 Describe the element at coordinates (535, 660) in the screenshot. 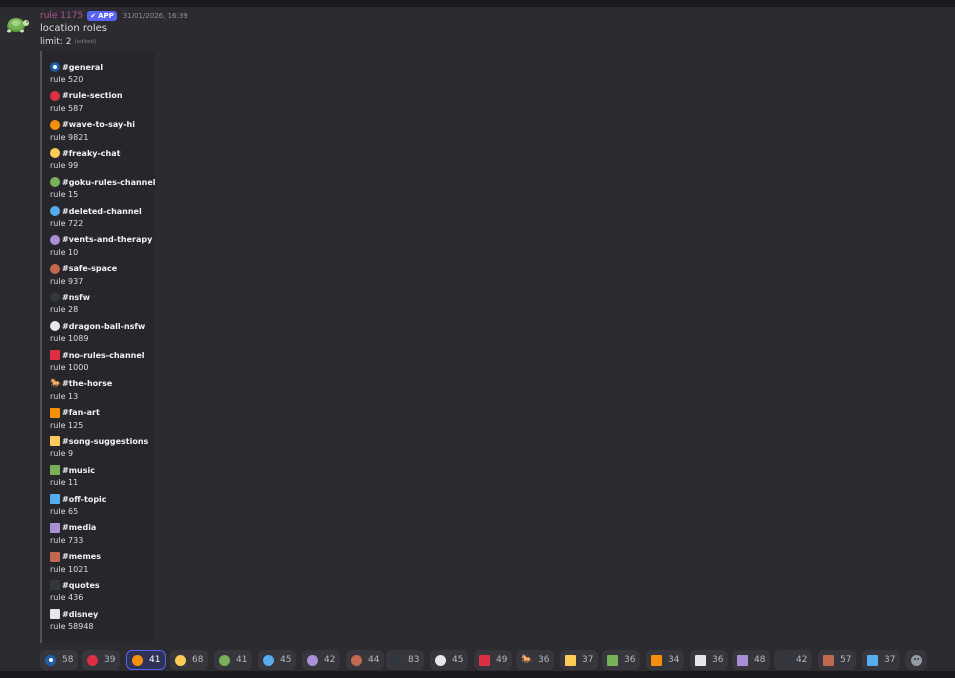

I see `reaction-button: 🐎 36` at that location.